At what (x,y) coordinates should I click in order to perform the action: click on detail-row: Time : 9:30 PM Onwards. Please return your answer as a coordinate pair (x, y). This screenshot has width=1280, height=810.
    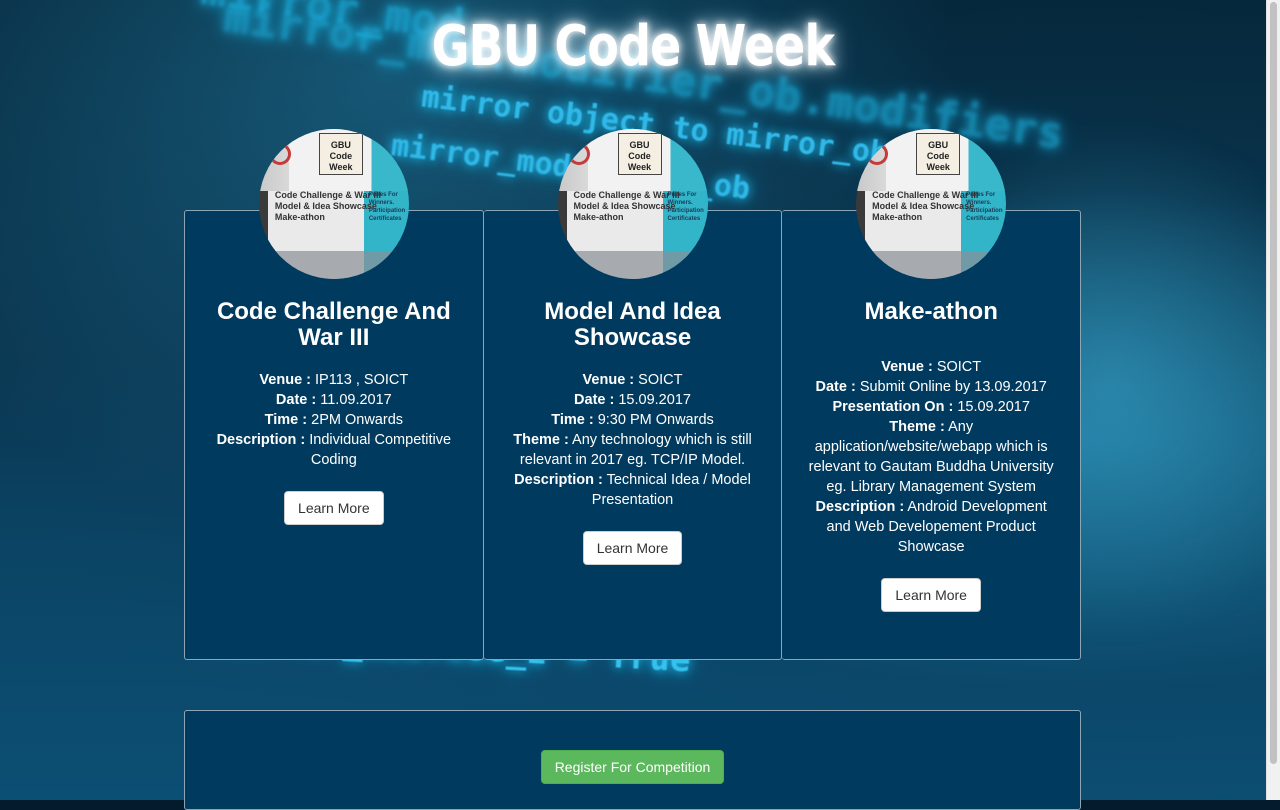
    Looking at the image, I should click on (632, 420).